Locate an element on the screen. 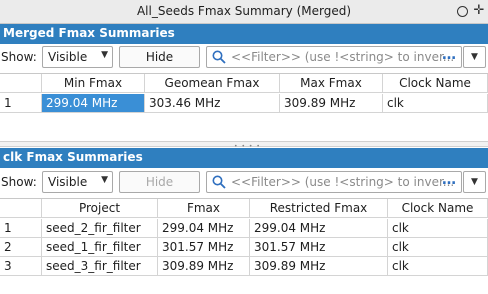 Image resolution: width=488 pixels, height=294 pixels. clk-show-select: Visible ▼ is located at coordinates (77, 182).